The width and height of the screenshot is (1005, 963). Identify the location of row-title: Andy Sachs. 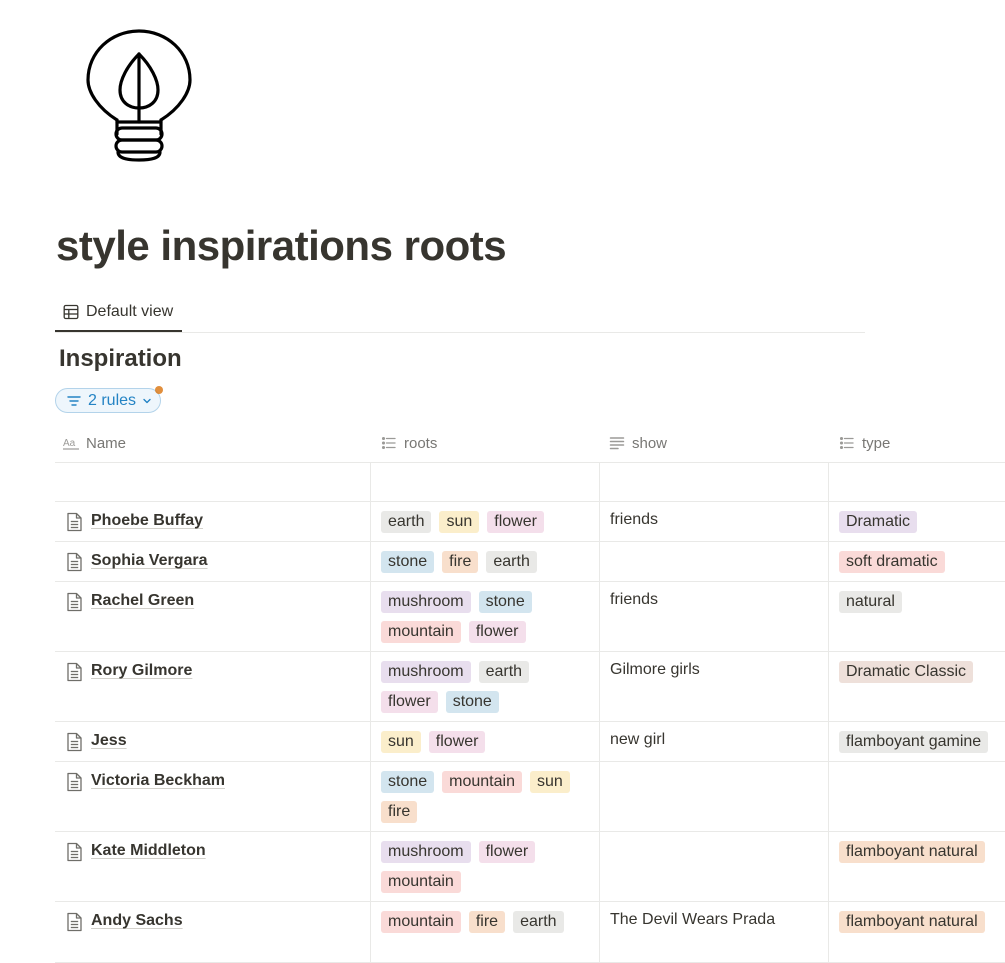
(137, 921).